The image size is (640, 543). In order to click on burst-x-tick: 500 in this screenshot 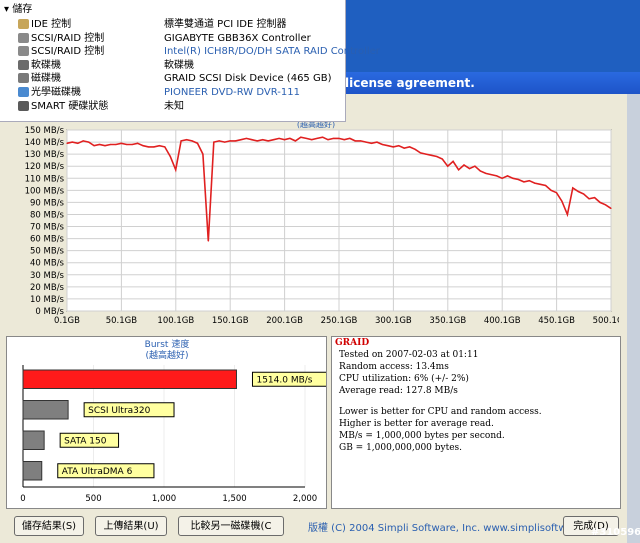, I will do `click(93, 499)`.